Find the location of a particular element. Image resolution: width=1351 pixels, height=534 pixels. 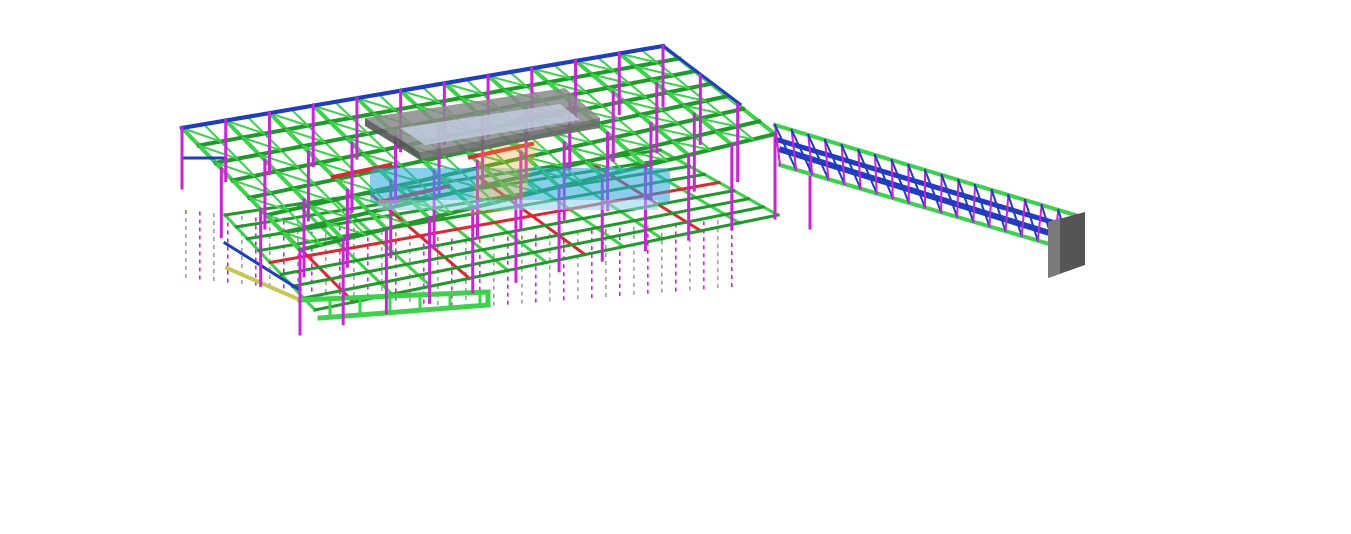

bridge-deck is located at coordinates (927, 195).